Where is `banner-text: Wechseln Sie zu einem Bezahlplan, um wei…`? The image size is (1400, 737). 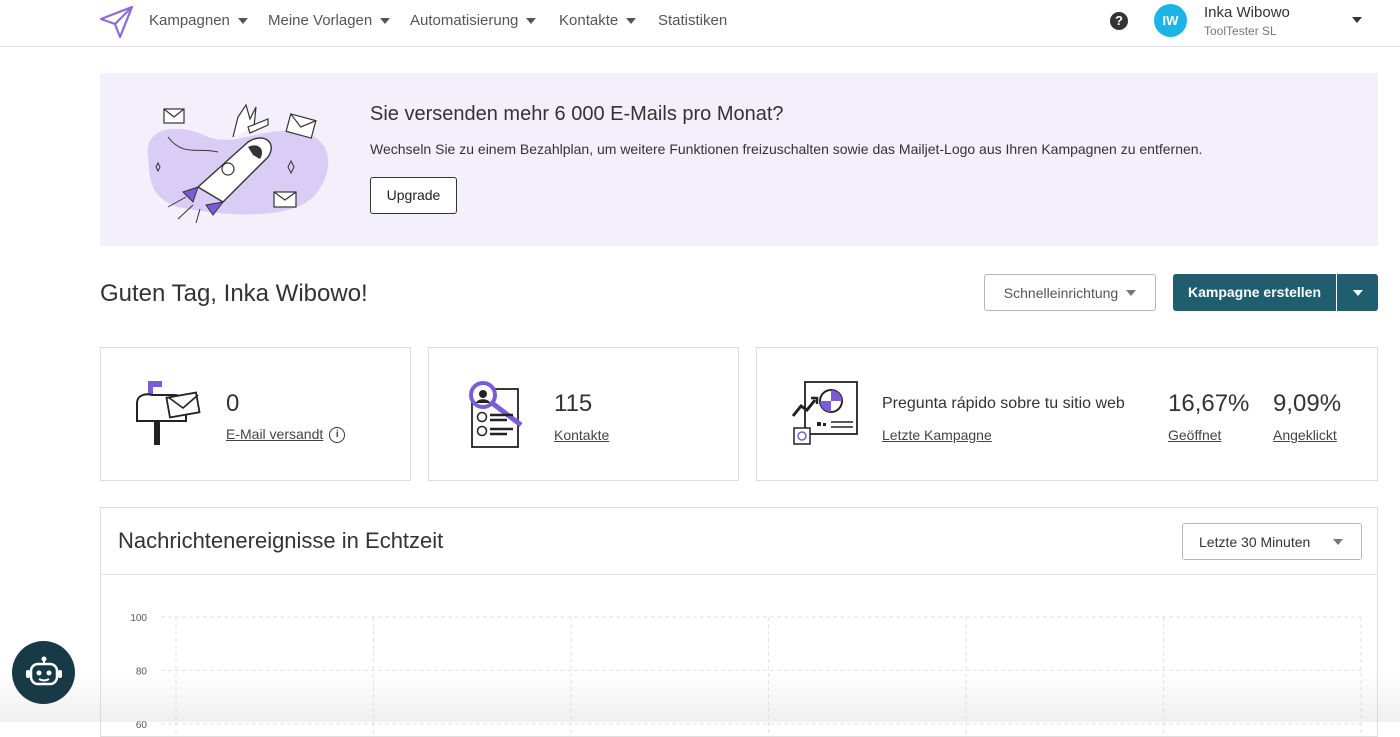 banner-text: Wechseln Sie zu einem Bezahlplan, um wei… is located at coordinates (786, 149).